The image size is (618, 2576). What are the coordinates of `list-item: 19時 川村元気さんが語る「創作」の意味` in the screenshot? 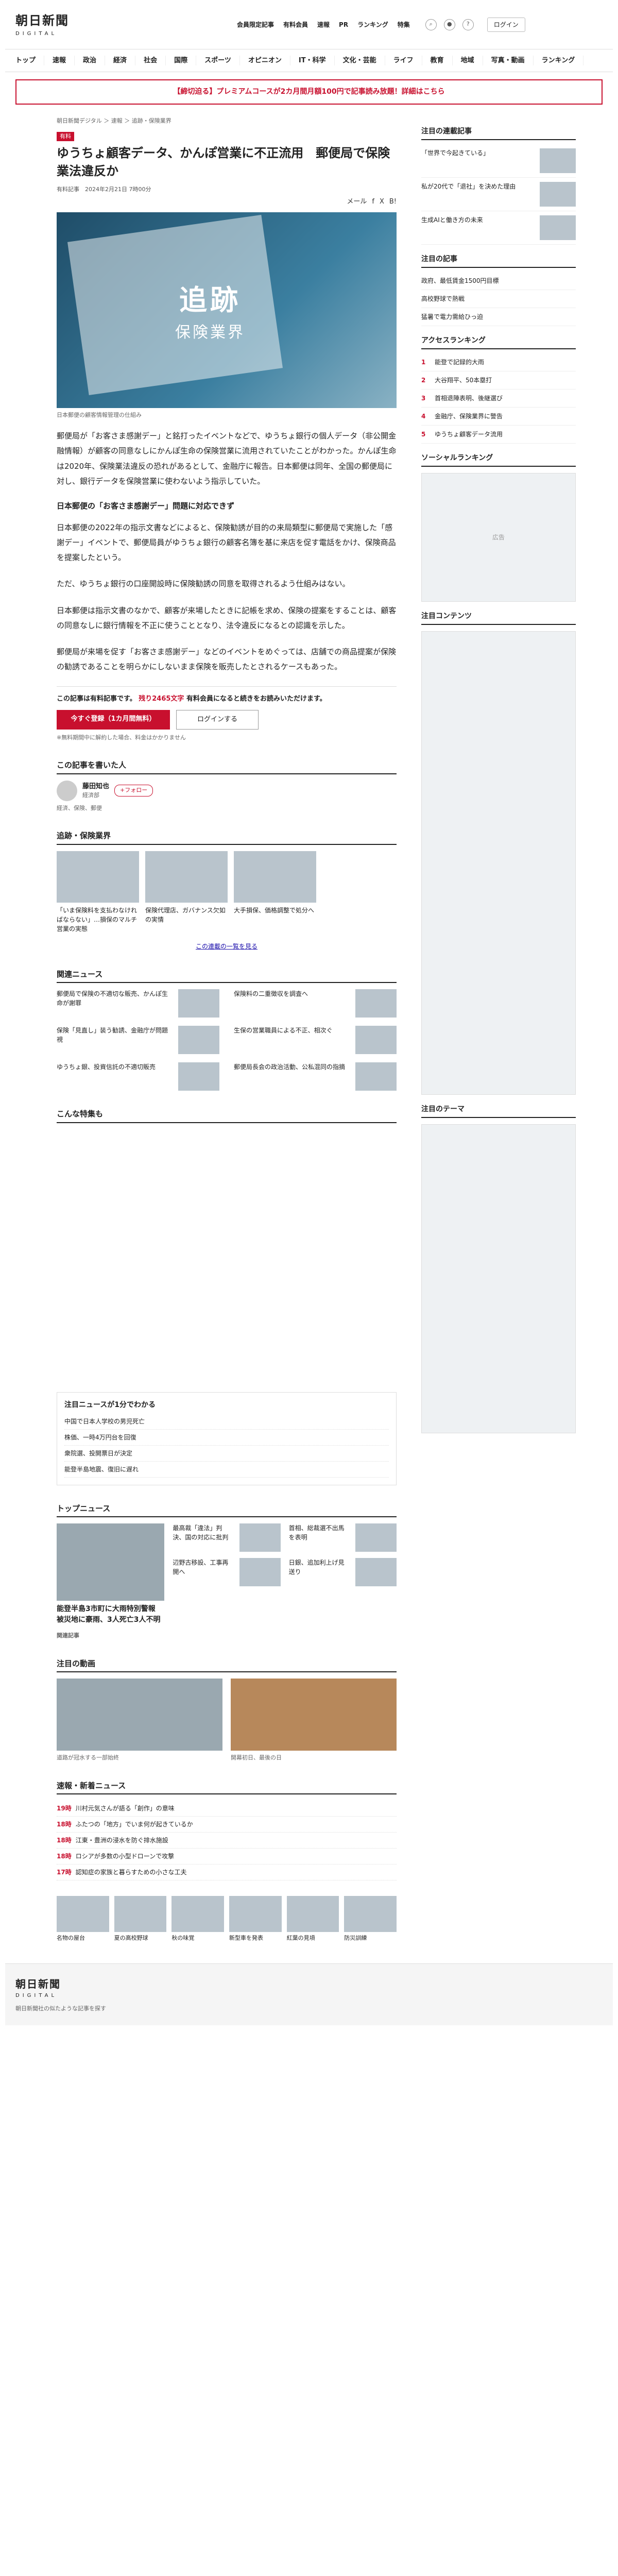 It's located at (227, 1809).